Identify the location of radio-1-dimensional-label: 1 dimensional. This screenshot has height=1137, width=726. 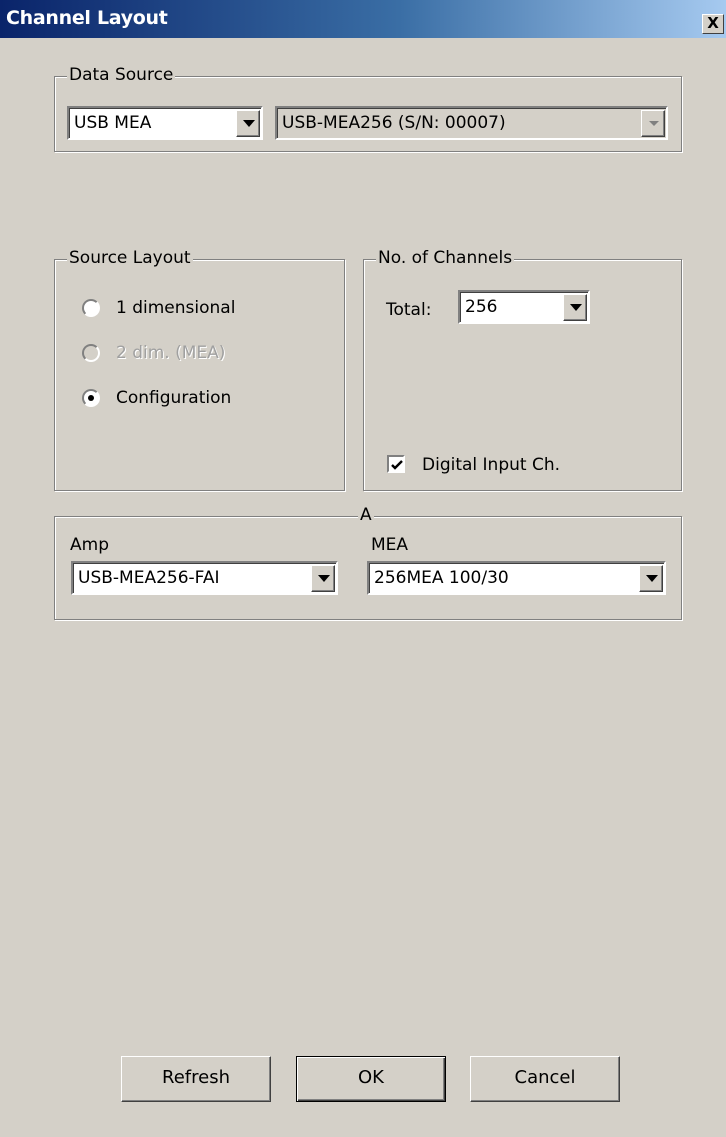
(175, 308).